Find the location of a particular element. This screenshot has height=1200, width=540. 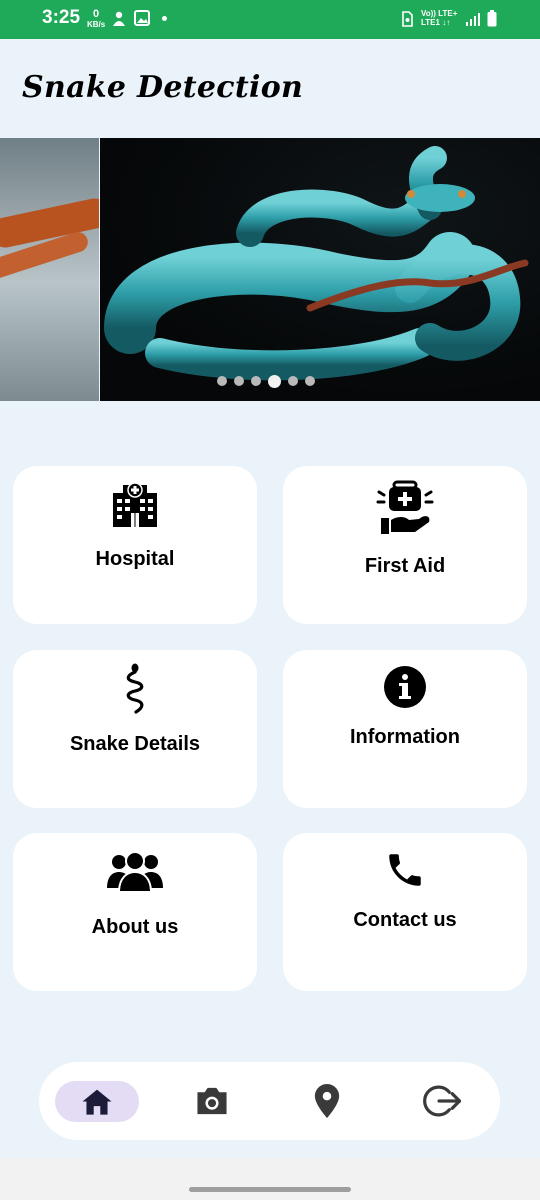

battery-icon is located at coordinates (492, 18).